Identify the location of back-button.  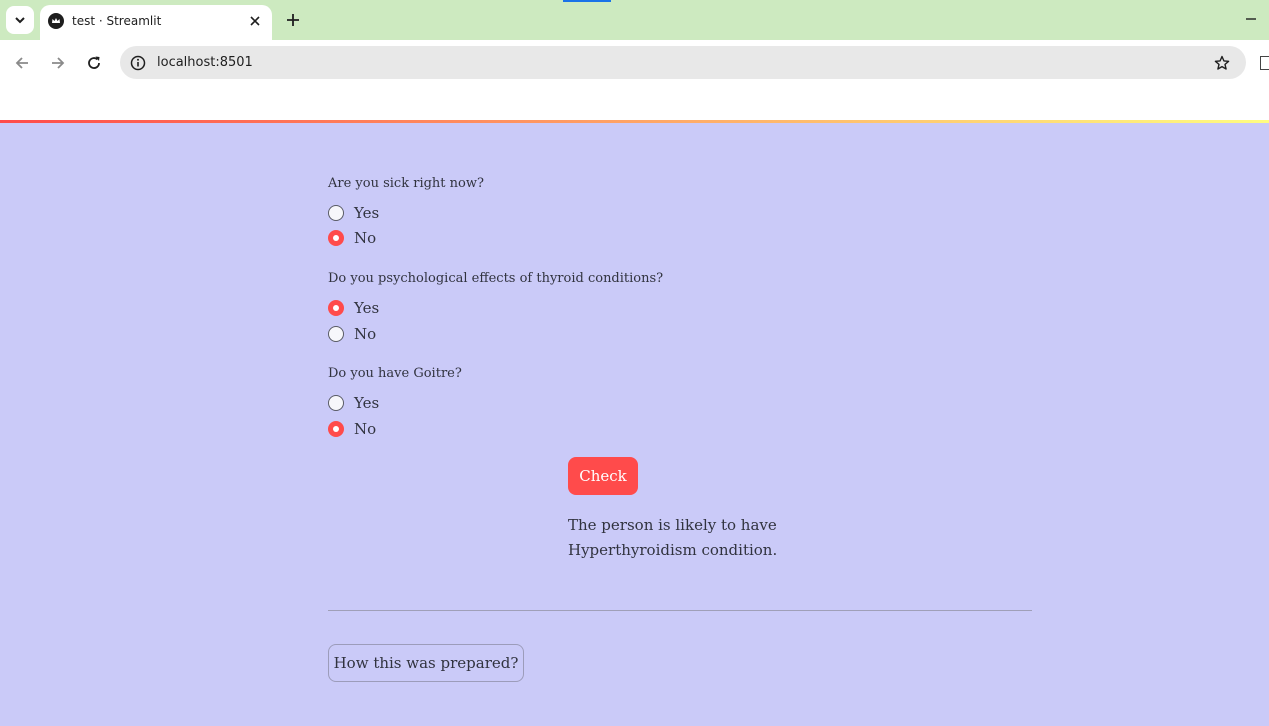
(22, 63).